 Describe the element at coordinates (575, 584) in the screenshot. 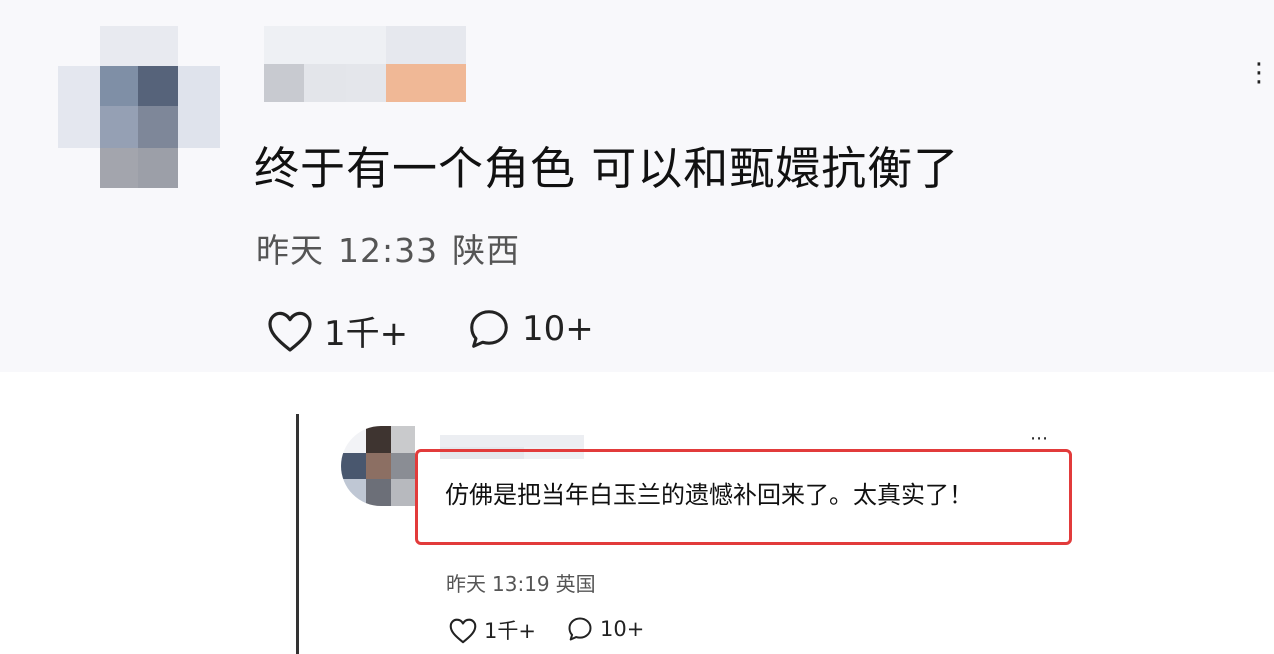

I see `reply-location: 英国` at that location.